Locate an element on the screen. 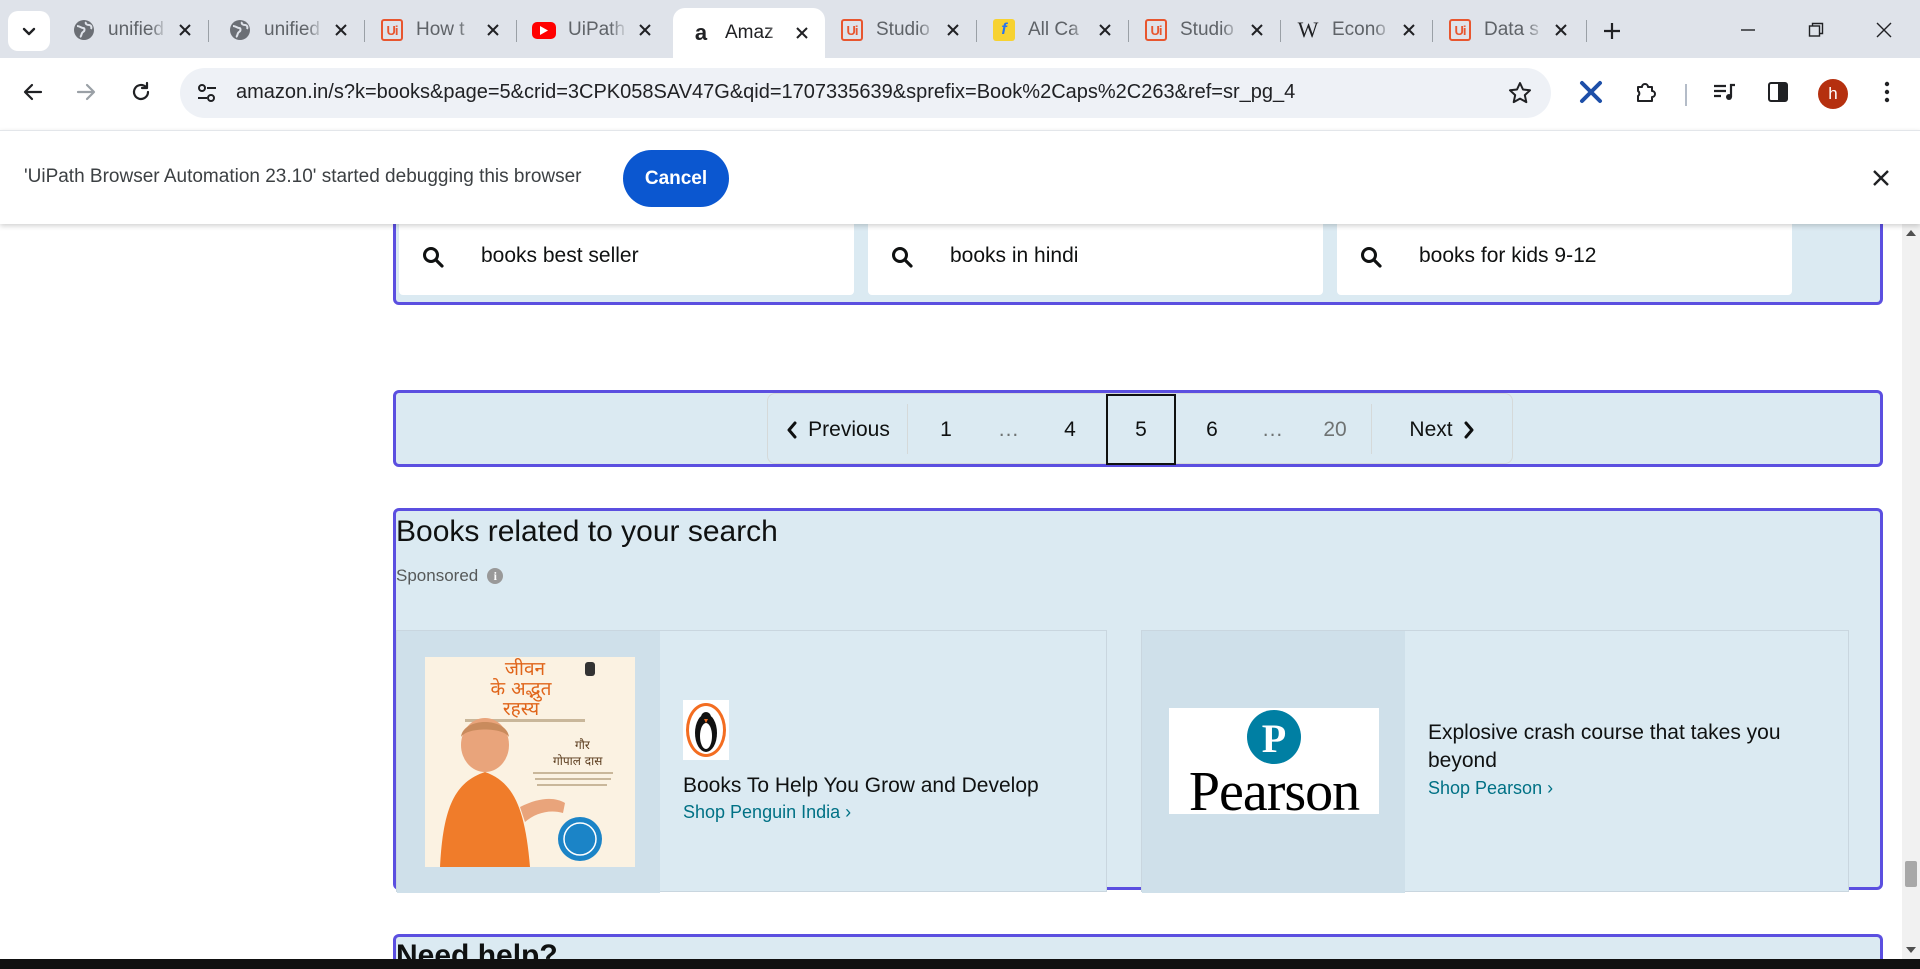  chevron-down-icon is located at coordinates (29, 31).